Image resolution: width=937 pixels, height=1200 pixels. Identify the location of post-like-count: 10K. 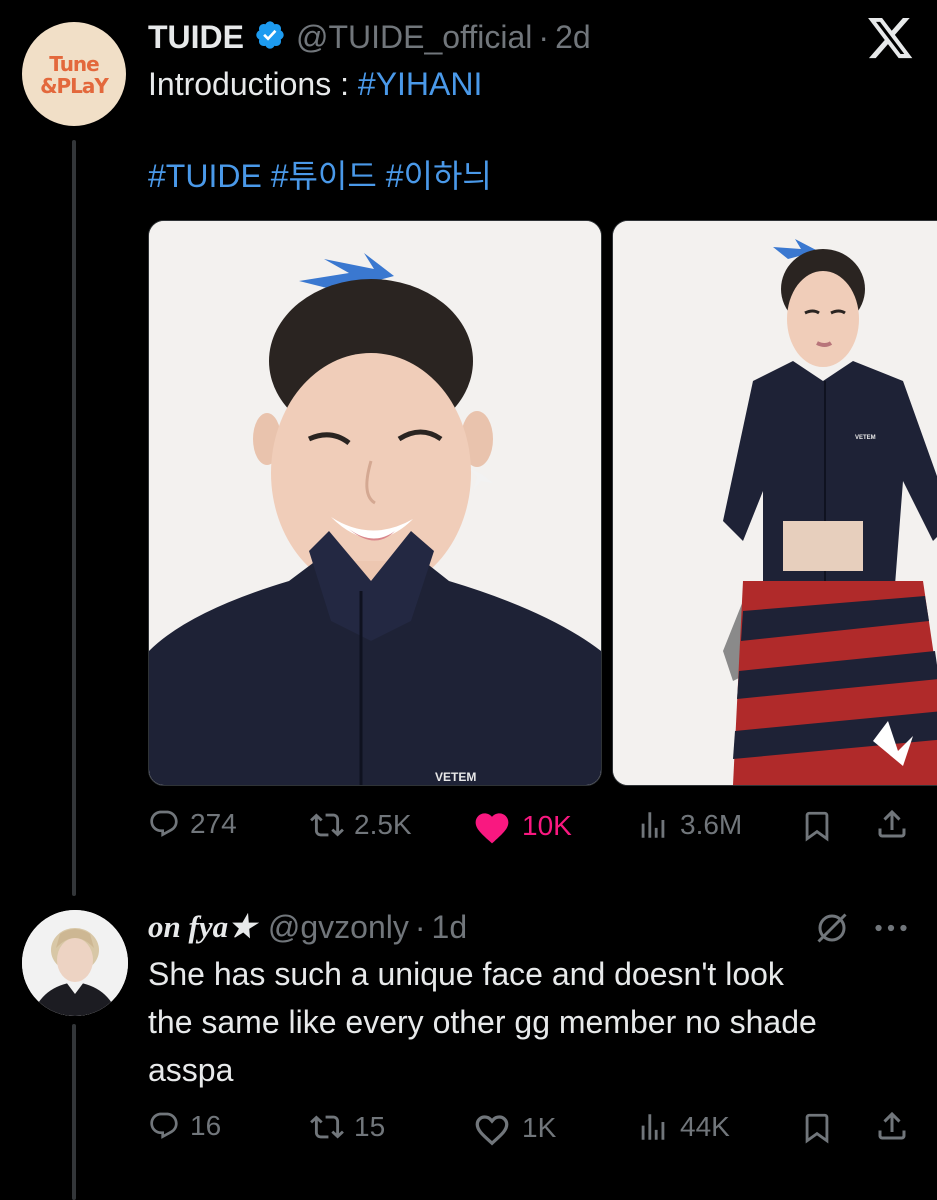
(547, 825).